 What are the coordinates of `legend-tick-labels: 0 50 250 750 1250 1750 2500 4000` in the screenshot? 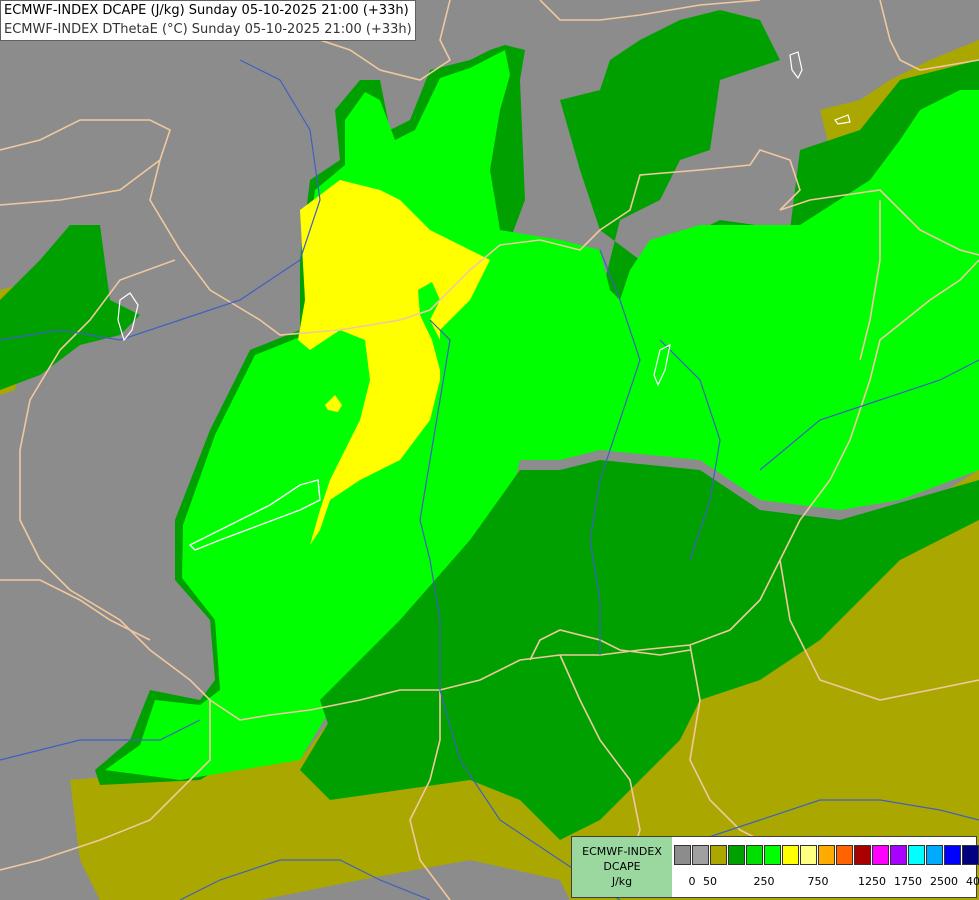 It's located at (826, 883).